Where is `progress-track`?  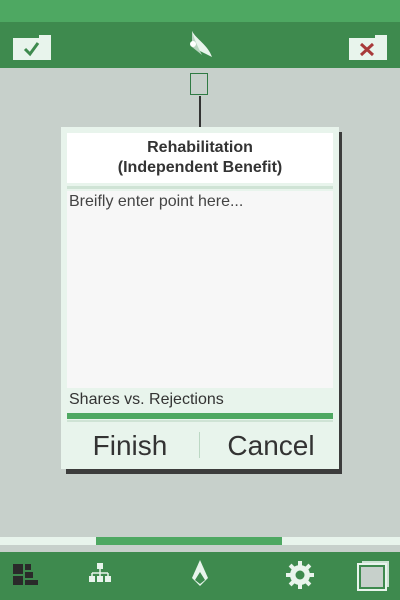
progress-track is located at coordinates (200, 541).